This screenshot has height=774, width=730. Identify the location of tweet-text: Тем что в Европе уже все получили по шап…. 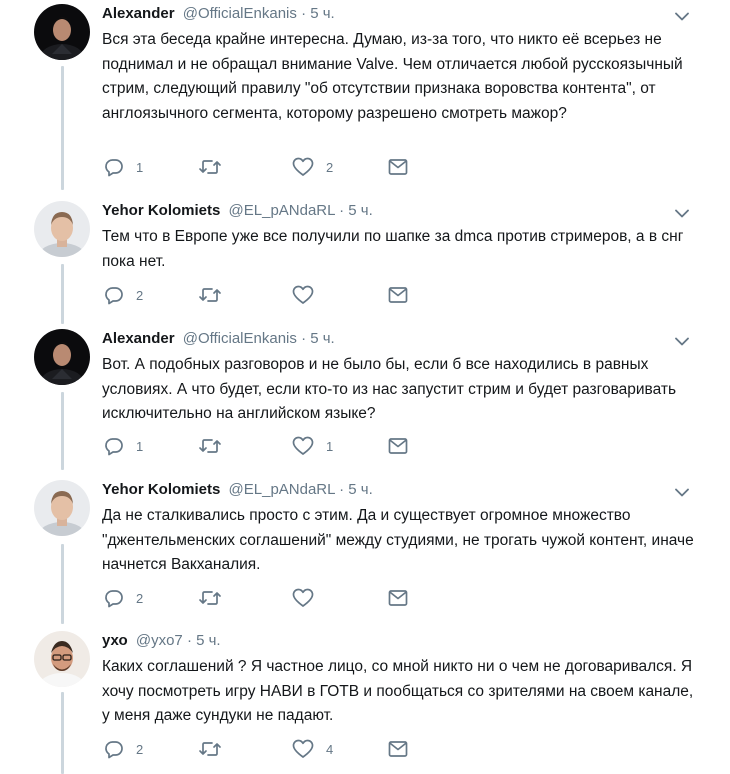
(393, 249).